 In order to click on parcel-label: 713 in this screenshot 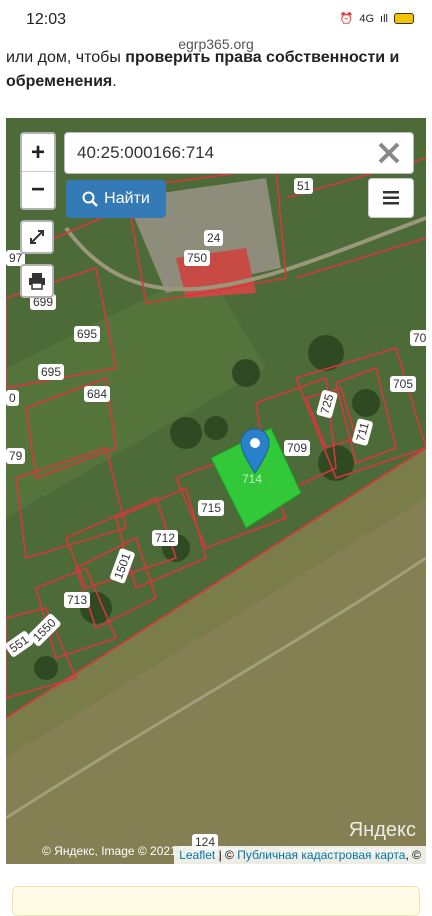, I will do `click(77, 600)`.